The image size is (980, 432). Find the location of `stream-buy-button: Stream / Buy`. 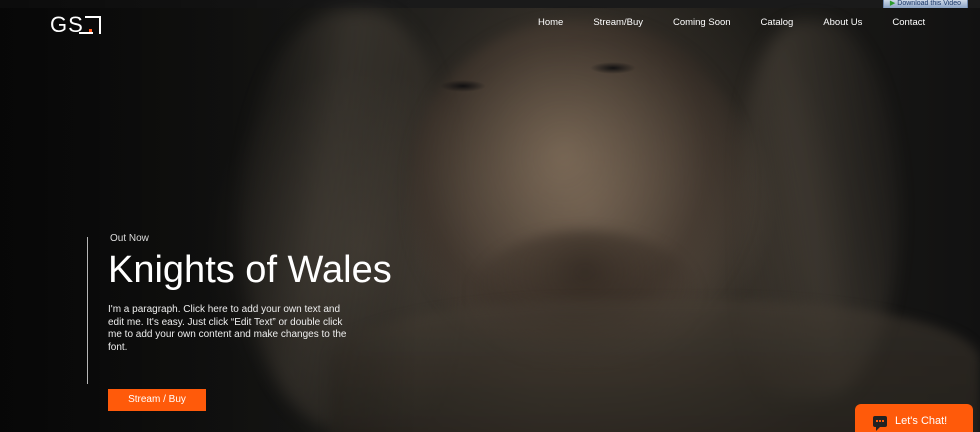

stream-buy-button: Stream / Buy is located at coordinates (157, 400).